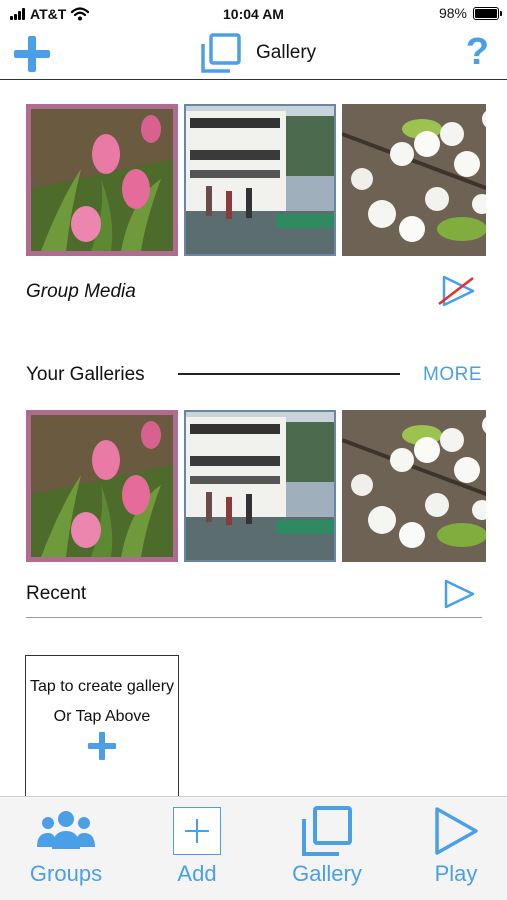 Image resolution: width=507 pixels, height=900 pixels. What do you see at coordinates (66, 830) in the screenshot?
I see `groups-icon` at bounding box center [66, 830].